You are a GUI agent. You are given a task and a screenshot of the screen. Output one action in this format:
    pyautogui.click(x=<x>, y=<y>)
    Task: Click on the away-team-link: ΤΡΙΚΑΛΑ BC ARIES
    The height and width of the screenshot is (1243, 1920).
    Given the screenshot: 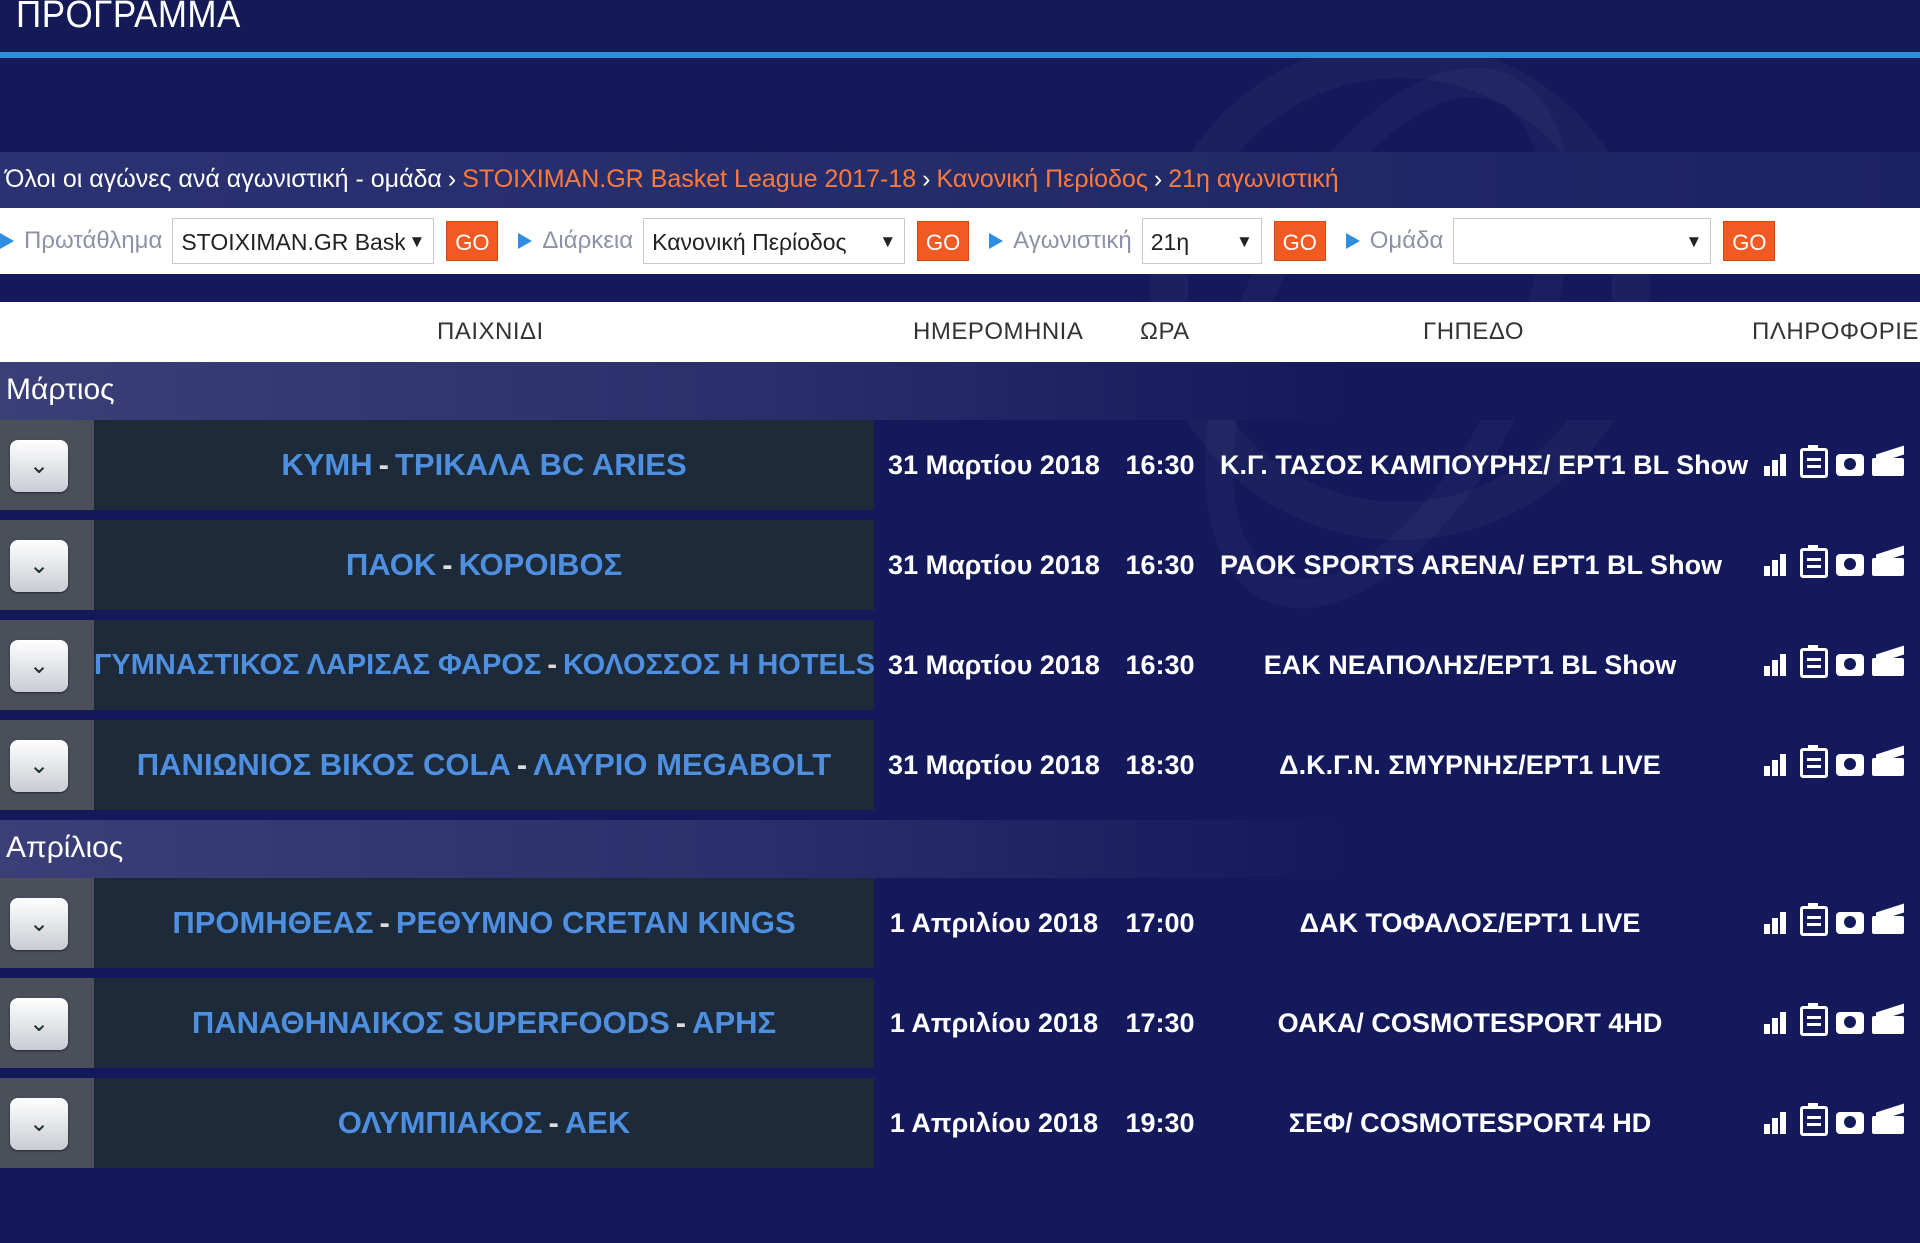 What is the action you would take?
    pyautogui.click(x=541, y=464)
    